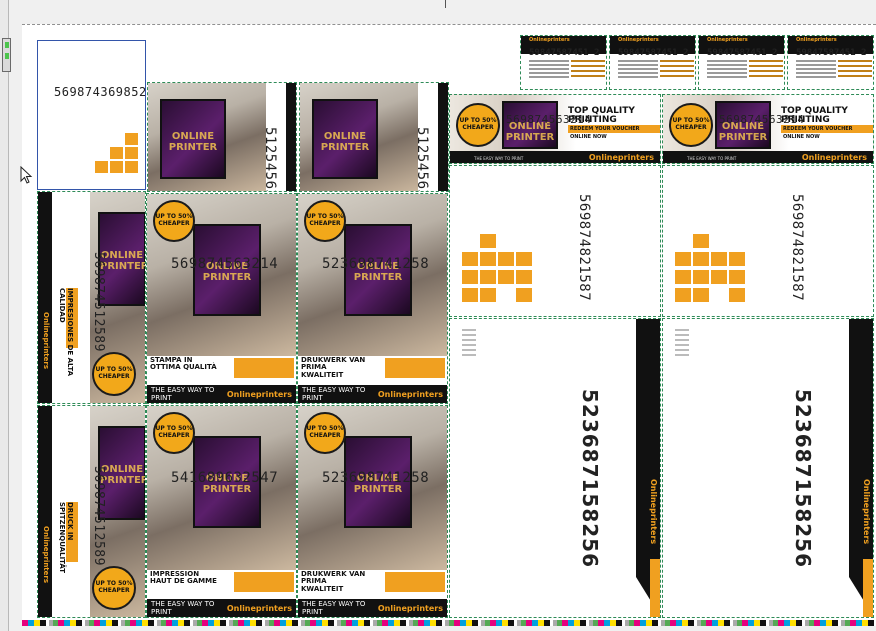 Image resolution: width=876 pixels, height=631 pixels. Describe the element at coordinates (183, 578) in the screenshot. I see `flyer-headline: IMPRESSION HAUT DE GAMME` at that location.